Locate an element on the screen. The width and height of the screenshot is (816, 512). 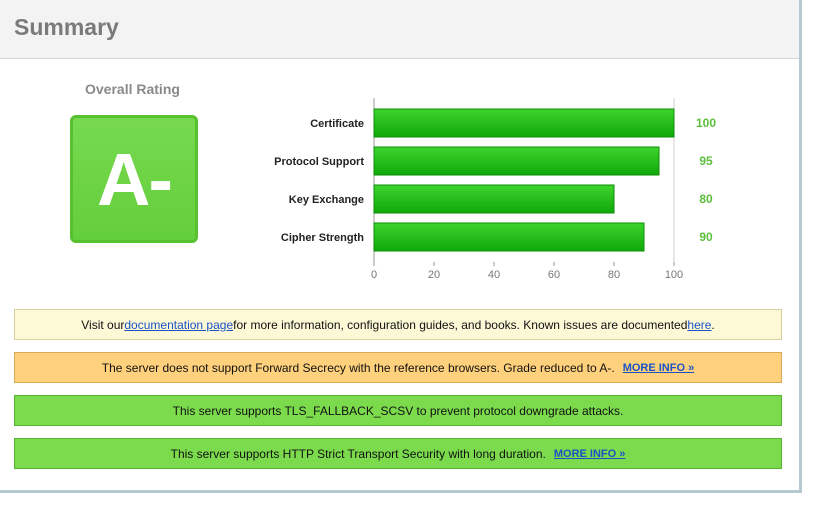
summary-header: Summary is located at coordinates (399, 29).